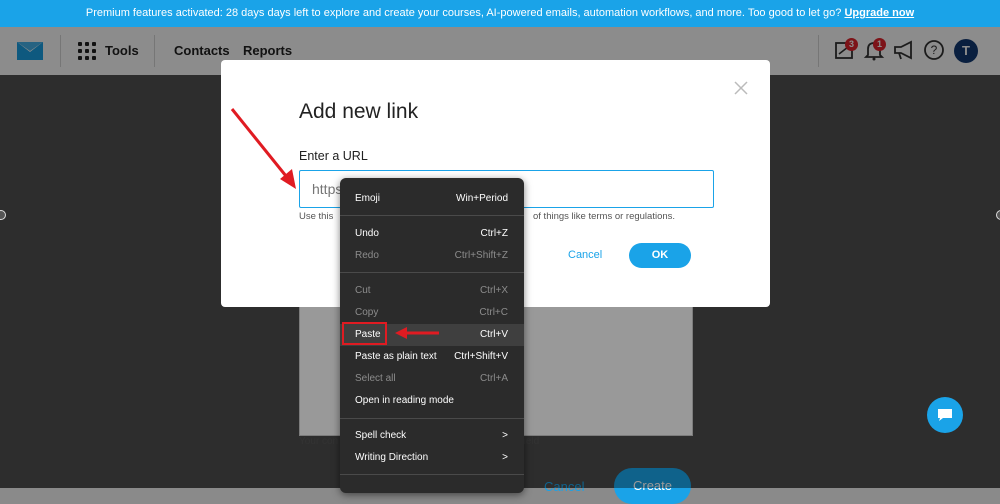  I want to click on menu-item-paste-plain: Paste as plain text Ctrl+Shift+V, so click(432, 357).